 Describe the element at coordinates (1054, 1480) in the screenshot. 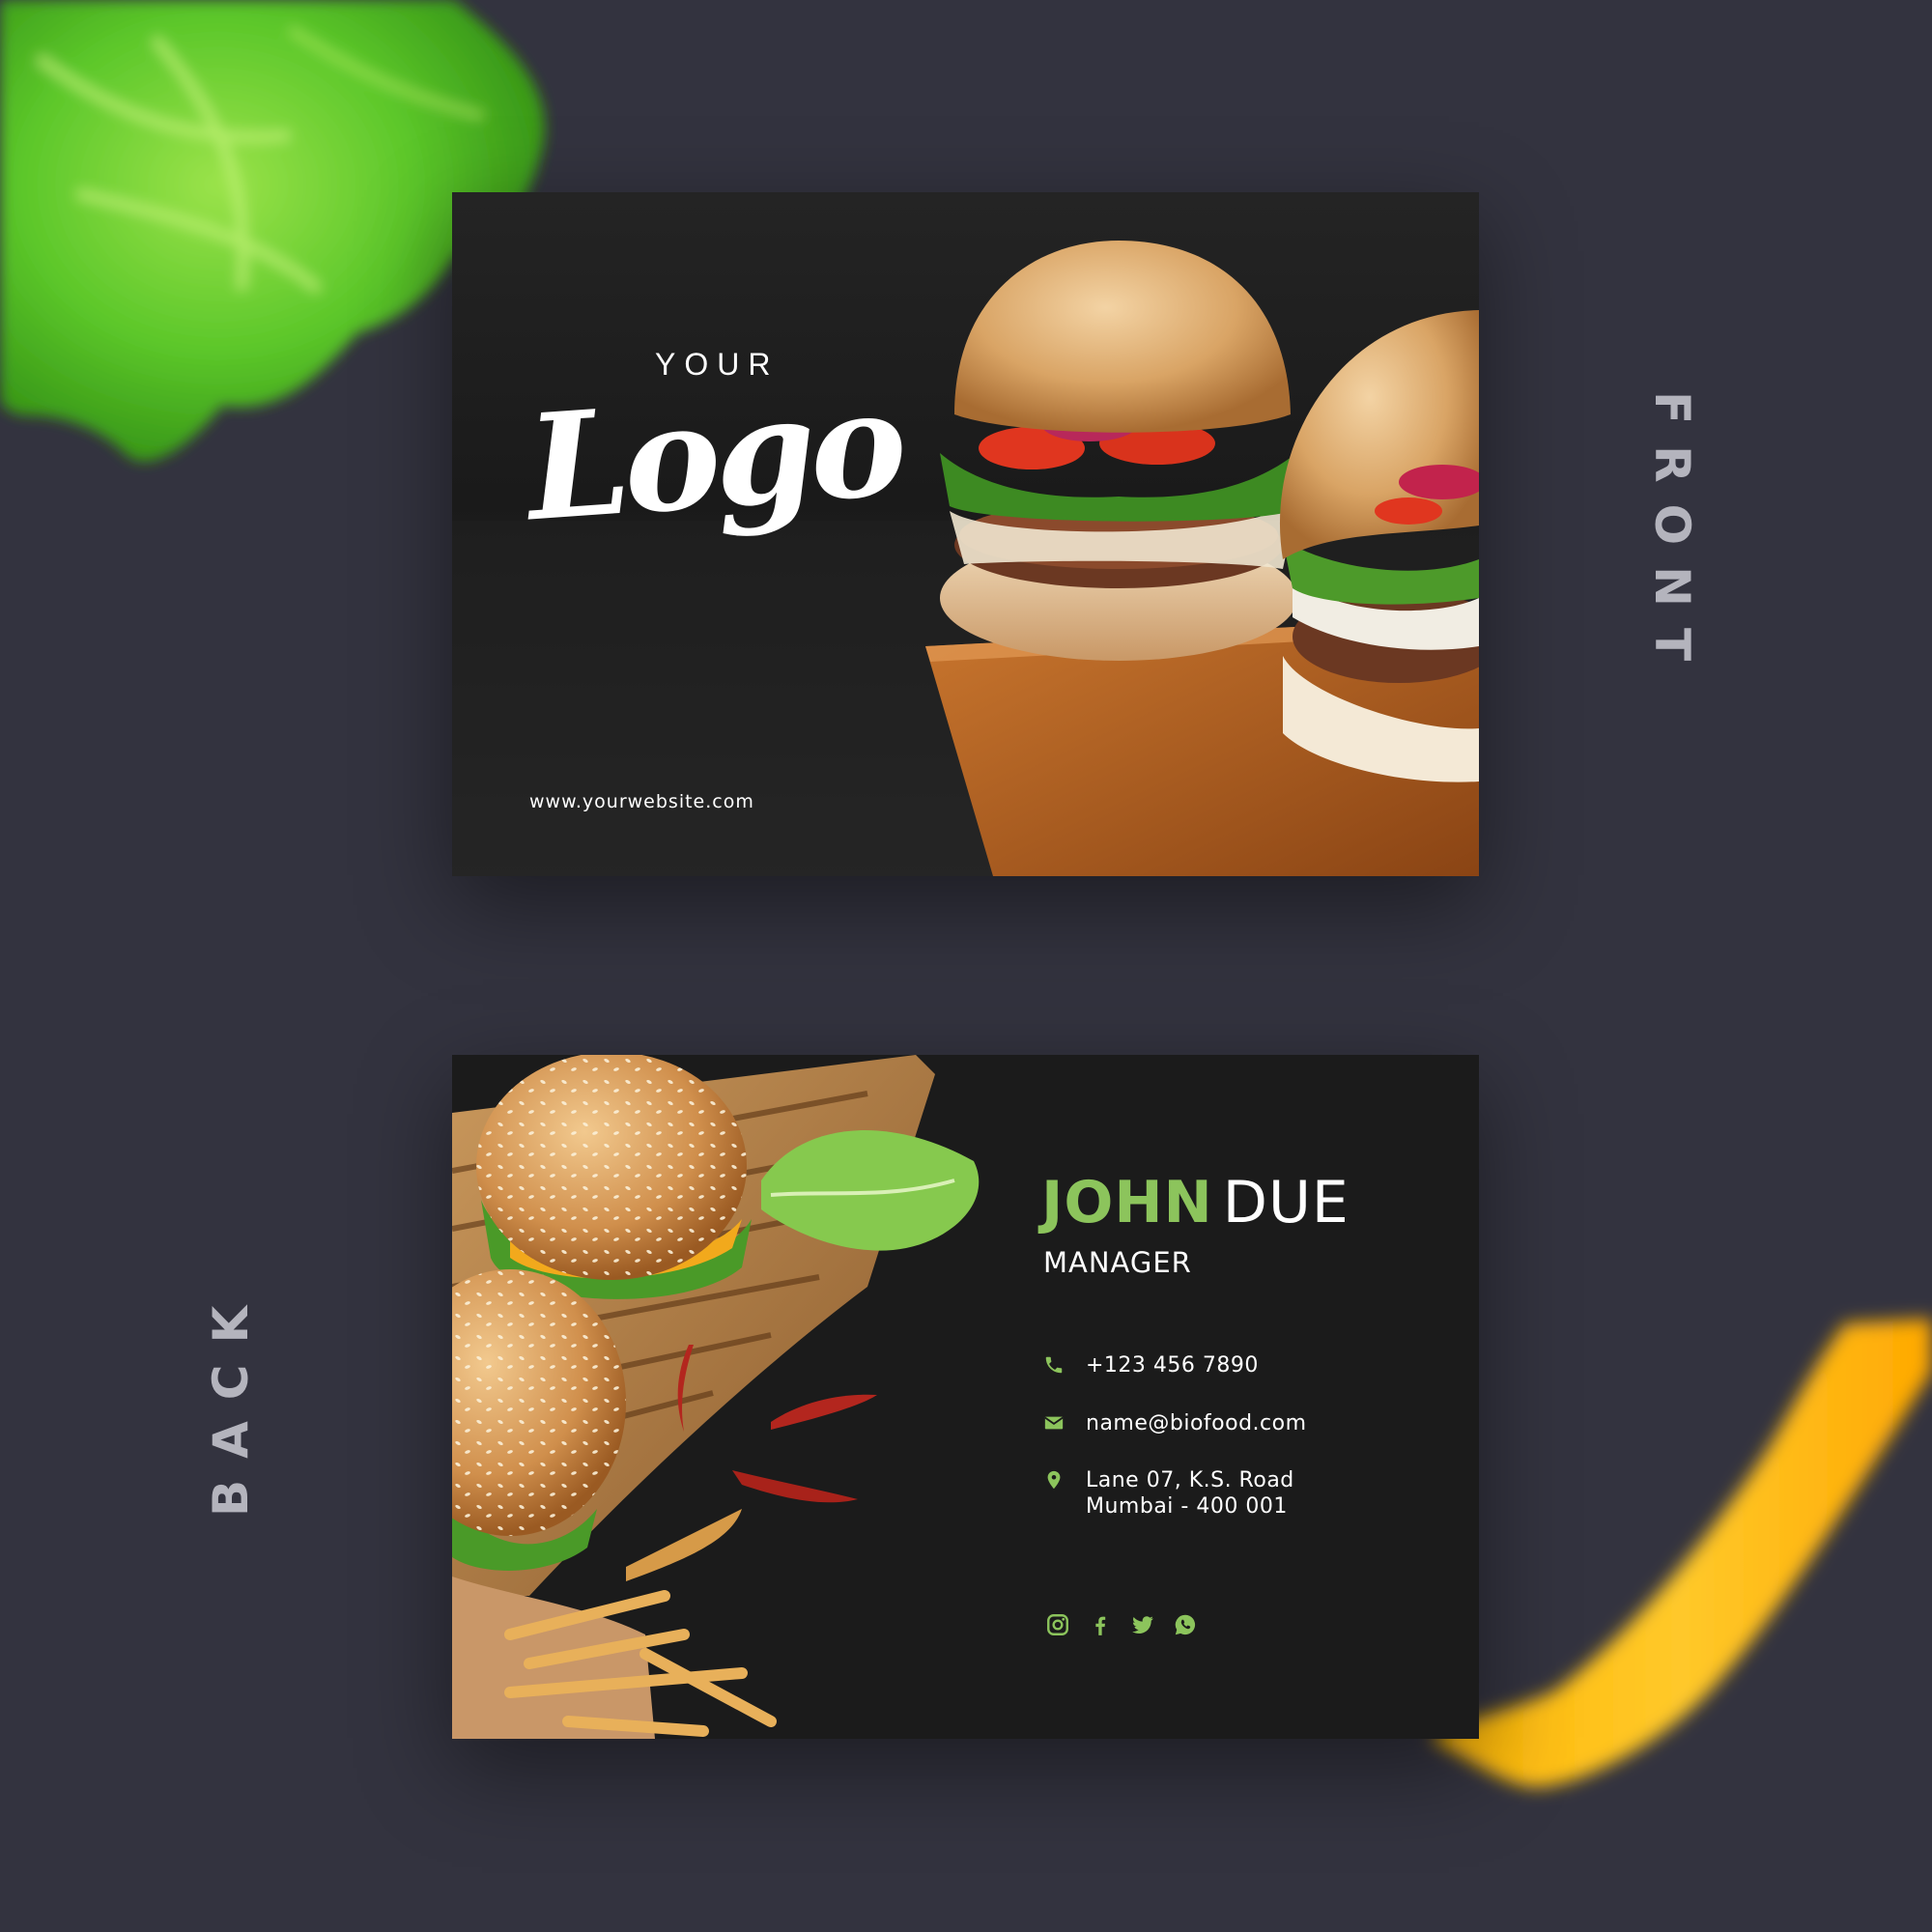

I see `location-pin-icon` at that location.